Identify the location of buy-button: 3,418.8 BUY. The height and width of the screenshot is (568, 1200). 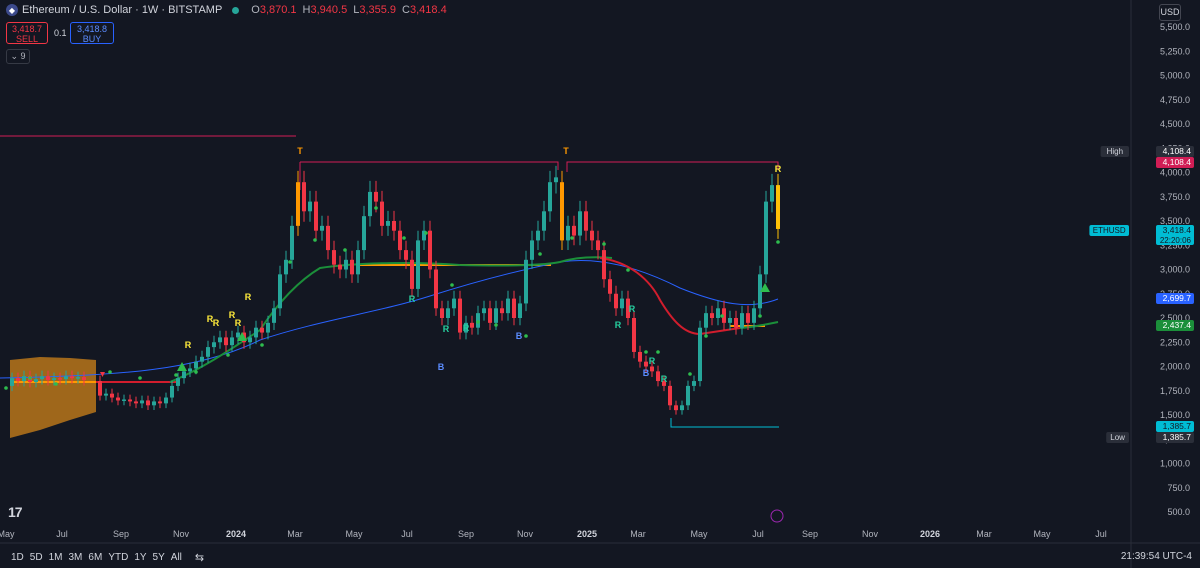
(92, 33).